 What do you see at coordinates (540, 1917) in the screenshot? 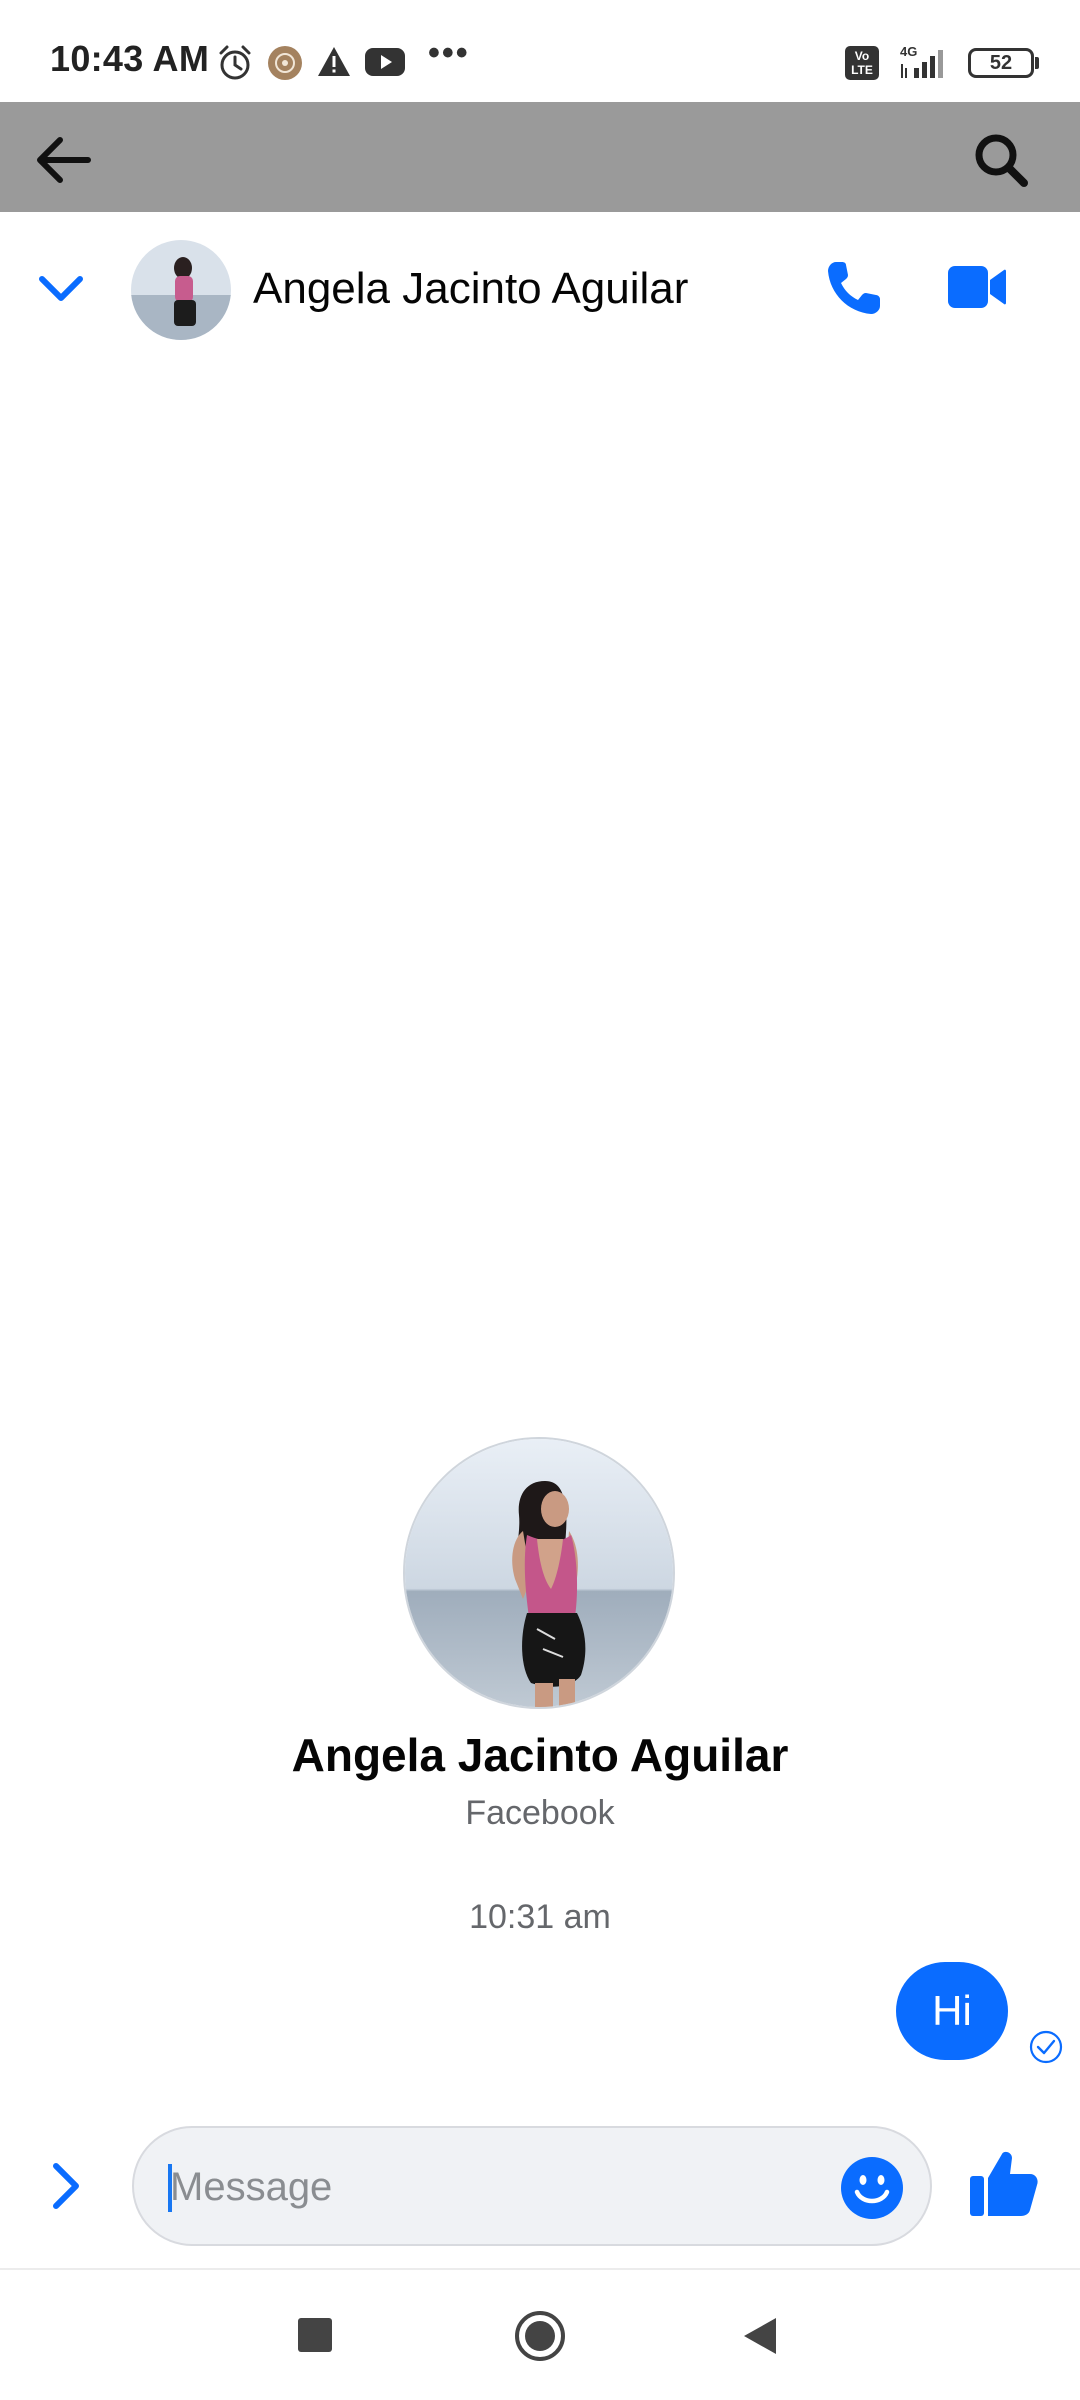
I see `message-timestamp: 10:31 am` at bounding box center [540, 1917].